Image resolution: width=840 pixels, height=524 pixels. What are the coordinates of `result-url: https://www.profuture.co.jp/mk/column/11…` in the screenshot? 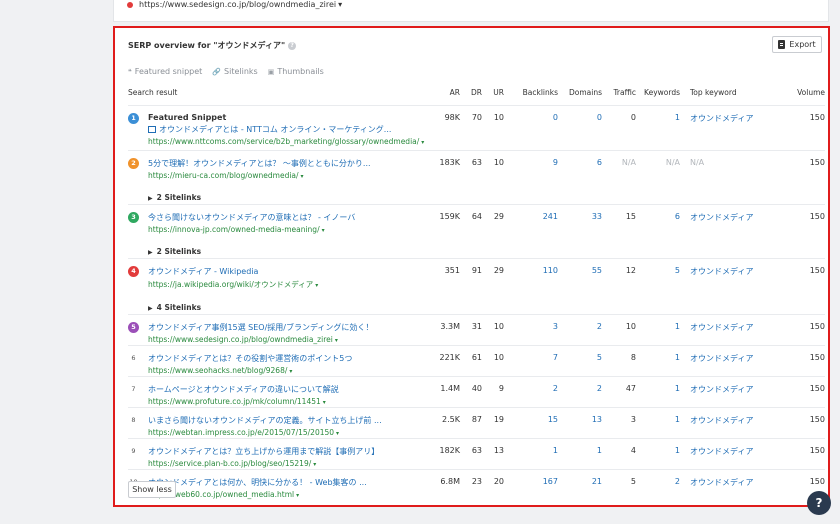 It's located at (243, 401).